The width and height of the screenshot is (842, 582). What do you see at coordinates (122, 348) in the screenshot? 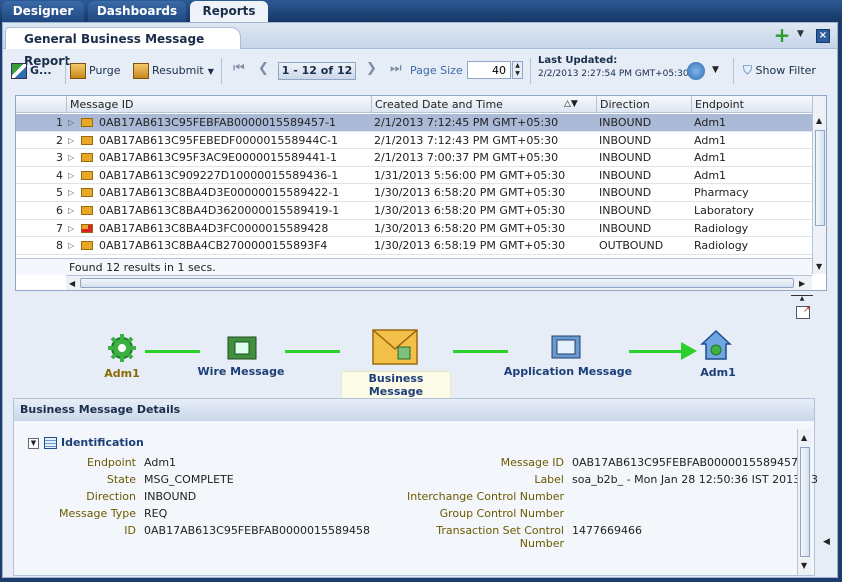
I see `gear-icon` at bounding box center [122, 348].